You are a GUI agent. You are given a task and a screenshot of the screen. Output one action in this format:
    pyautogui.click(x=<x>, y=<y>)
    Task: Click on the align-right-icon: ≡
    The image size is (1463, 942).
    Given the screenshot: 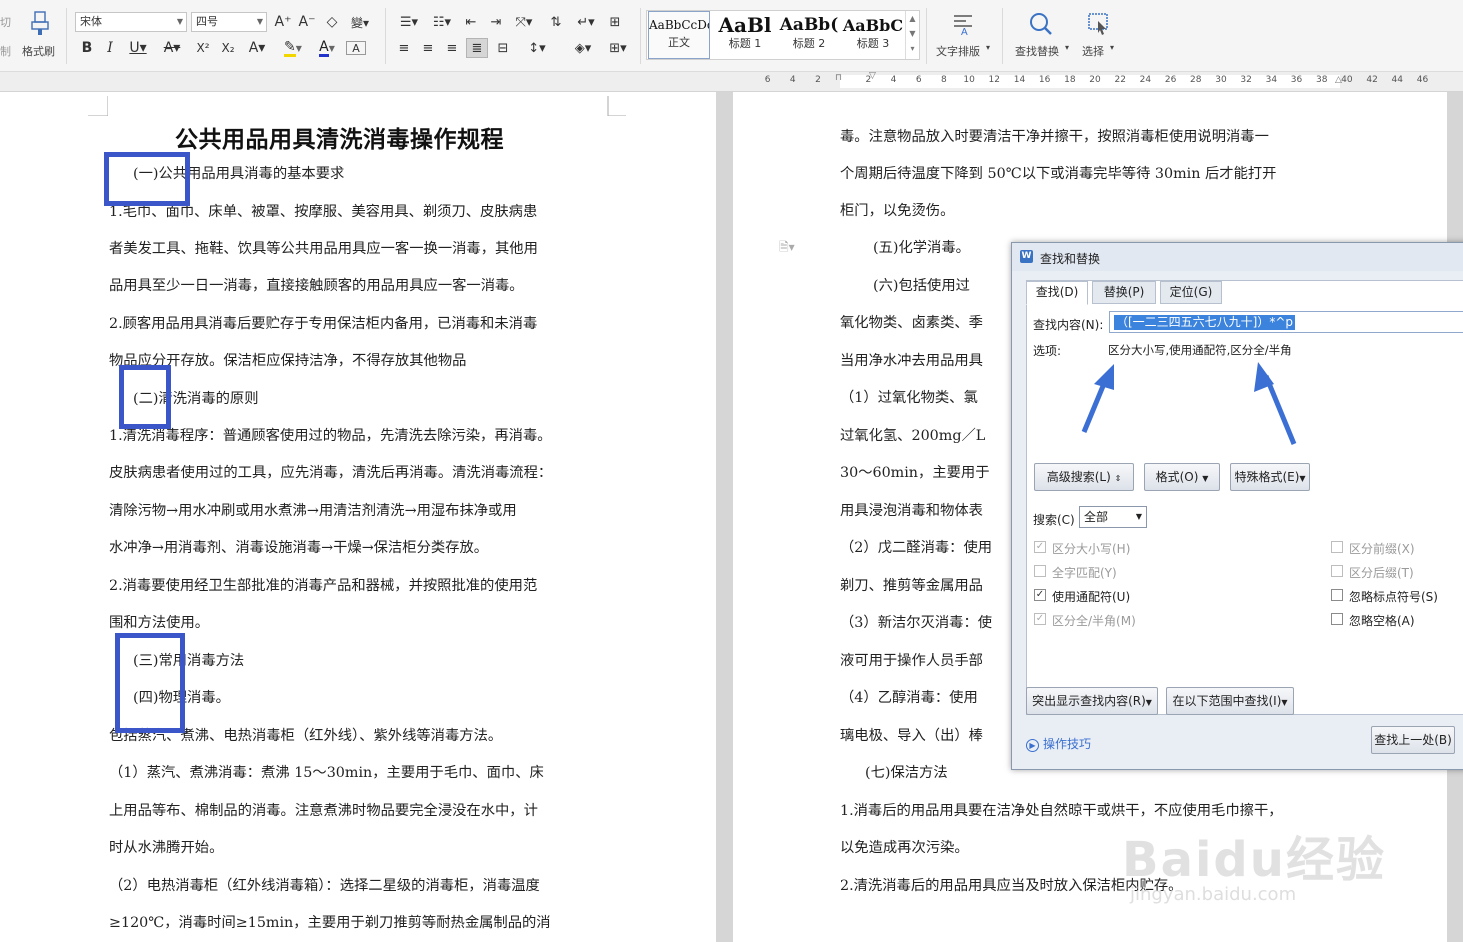 What is the action you would take?
    pyautogui.click(x=452, y=48)
    